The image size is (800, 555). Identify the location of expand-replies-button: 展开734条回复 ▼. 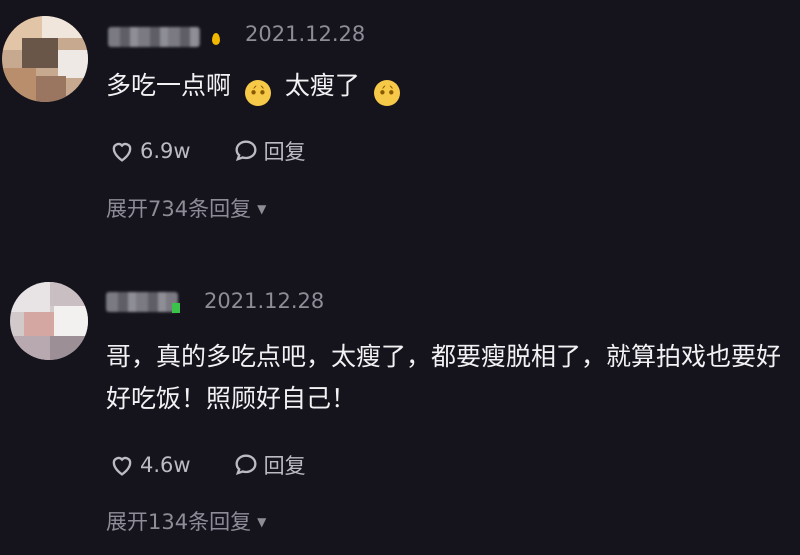
(186, 208).